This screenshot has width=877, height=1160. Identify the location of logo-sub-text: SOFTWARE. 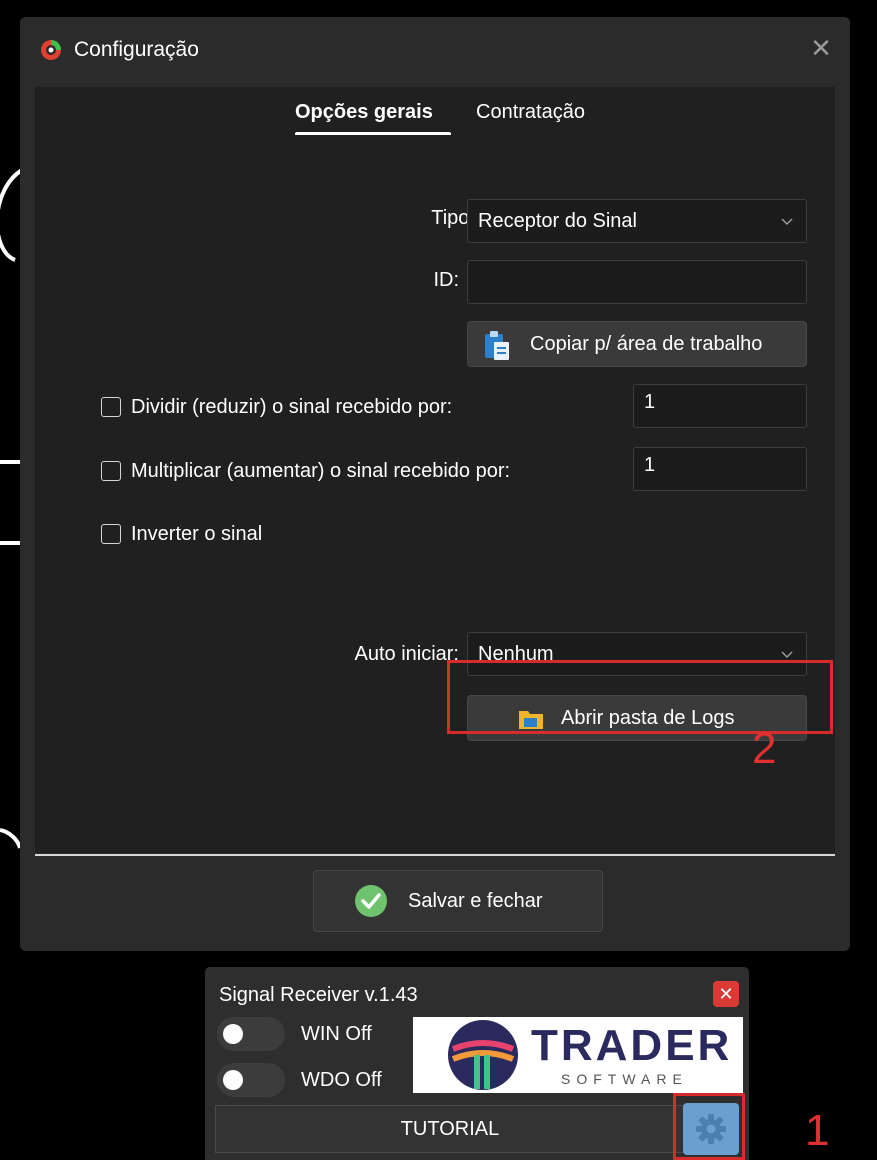
(624, 1079).